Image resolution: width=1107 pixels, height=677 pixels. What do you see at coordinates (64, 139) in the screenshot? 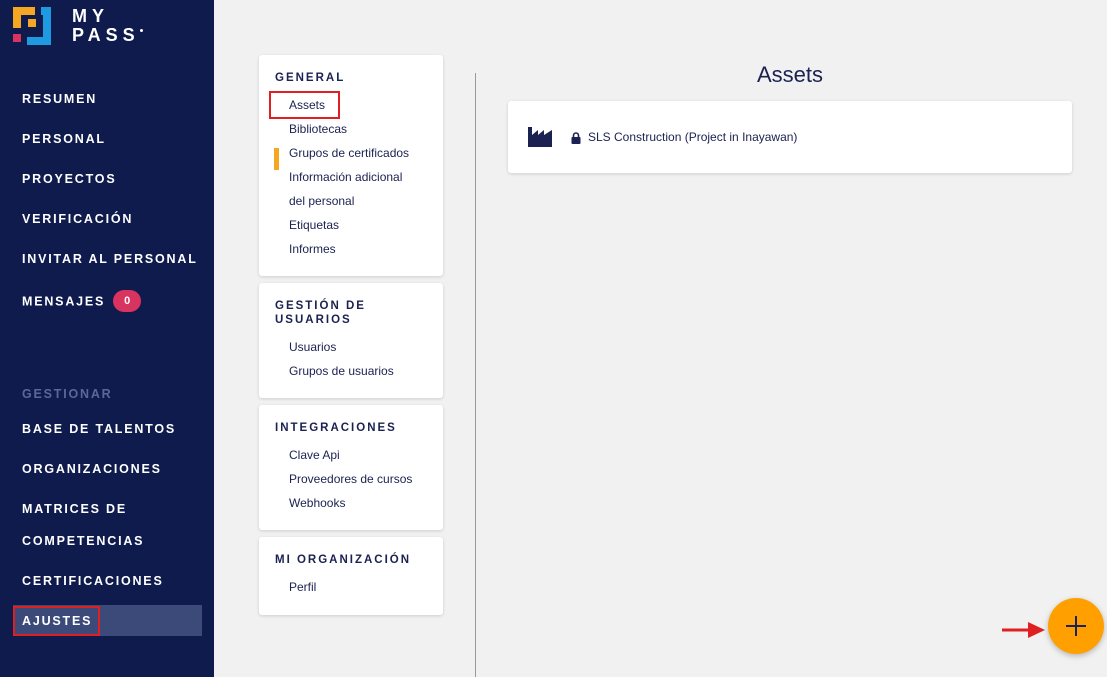
I see `nav-item-personal: PERSONAL` at bounding box center [64, 139].